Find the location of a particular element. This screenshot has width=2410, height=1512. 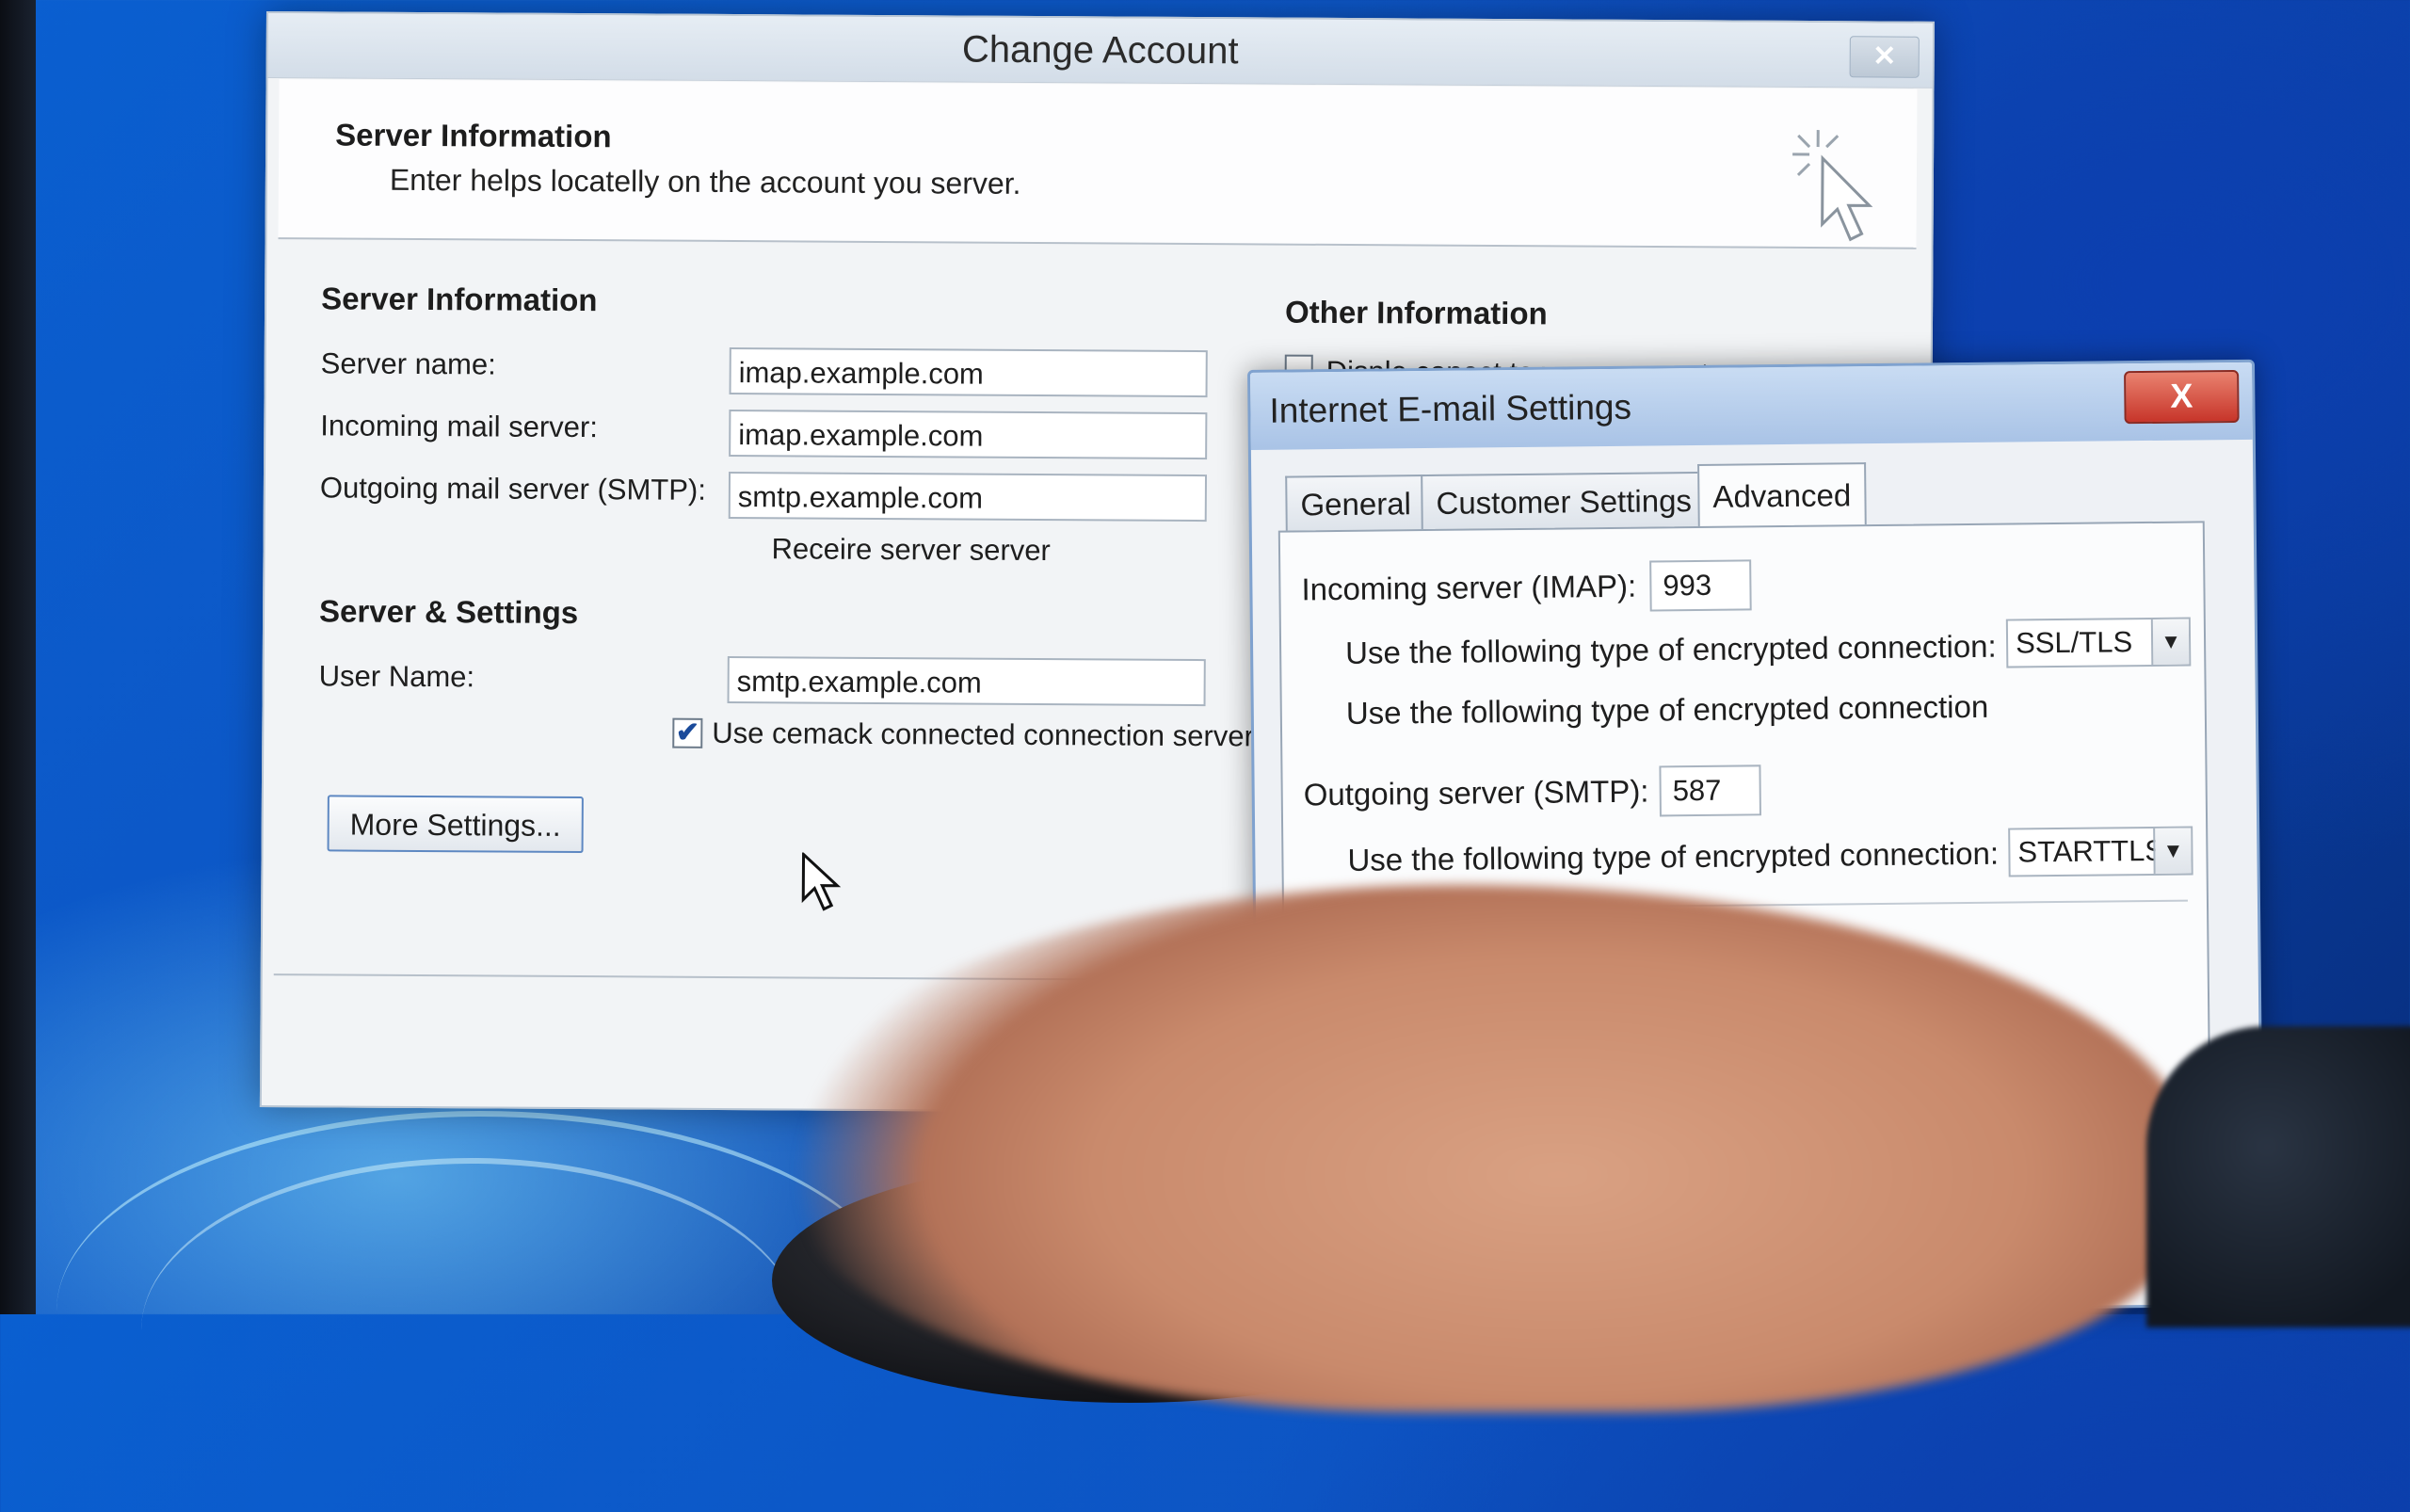

tab-general: General is located at coordinates (1355, 504).